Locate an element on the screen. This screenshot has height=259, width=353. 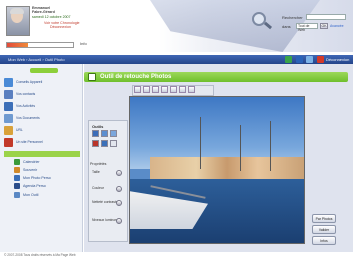
conseils-icon is located at coordinates (8, 82).